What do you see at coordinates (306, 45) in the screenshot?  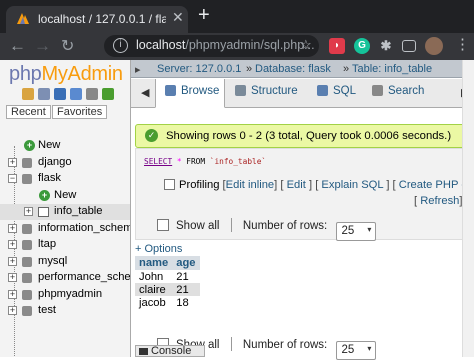 I see `bookmark-star-icon: ☆` at bounding box center [306, 45].